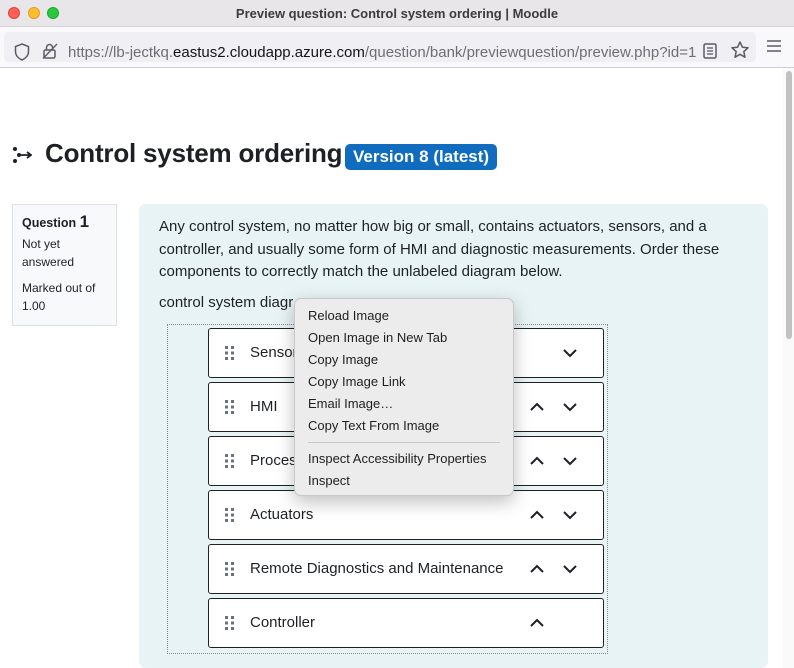 The height and width of the screenshot is (668, 794). Describe the element at coordinates (22, 54) in the screenshot. I see `shield-icon` at that location.